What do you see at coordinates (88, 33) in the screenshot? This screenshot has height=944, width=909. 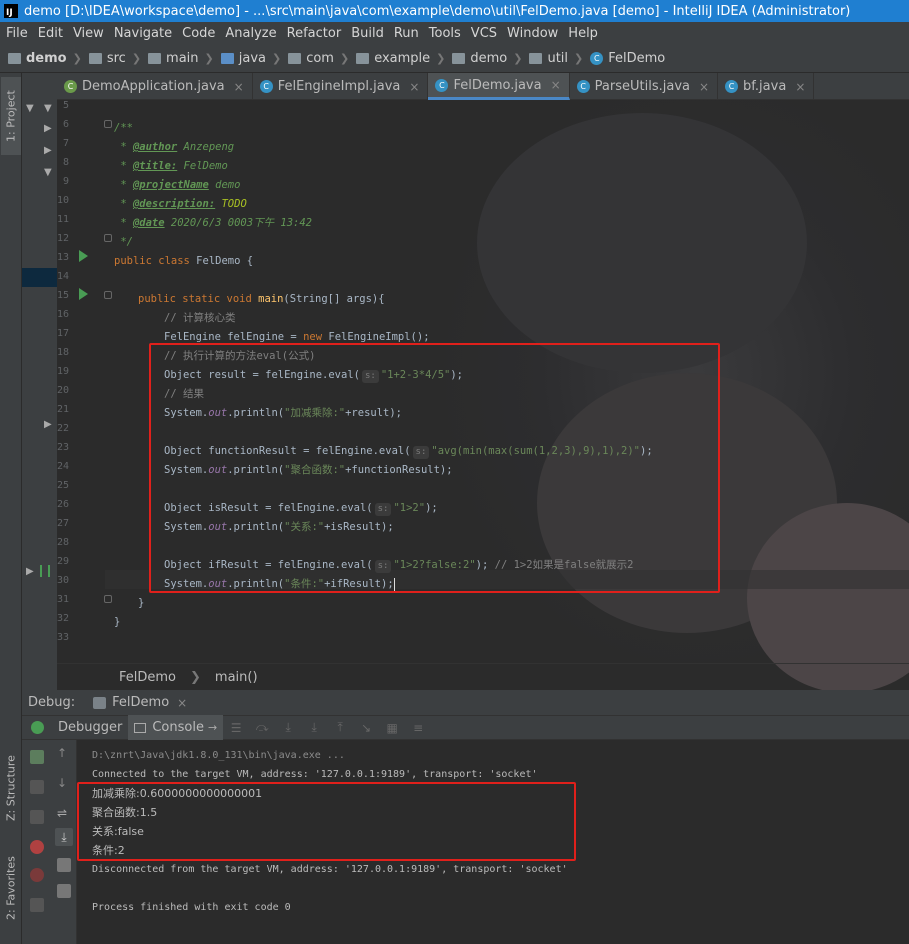 I see `menu-view: View` at bounding box center [88, 33].